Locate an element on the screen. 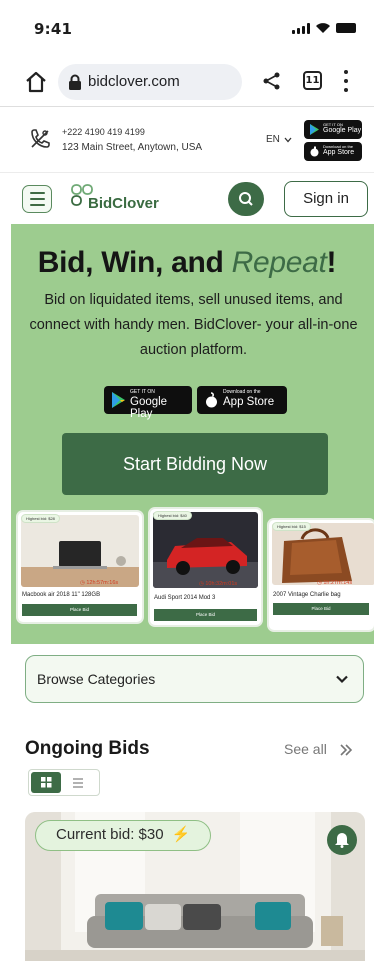 The width and height of the screenshot is (374, 961). more-icon is located at coordinates (346, 81).